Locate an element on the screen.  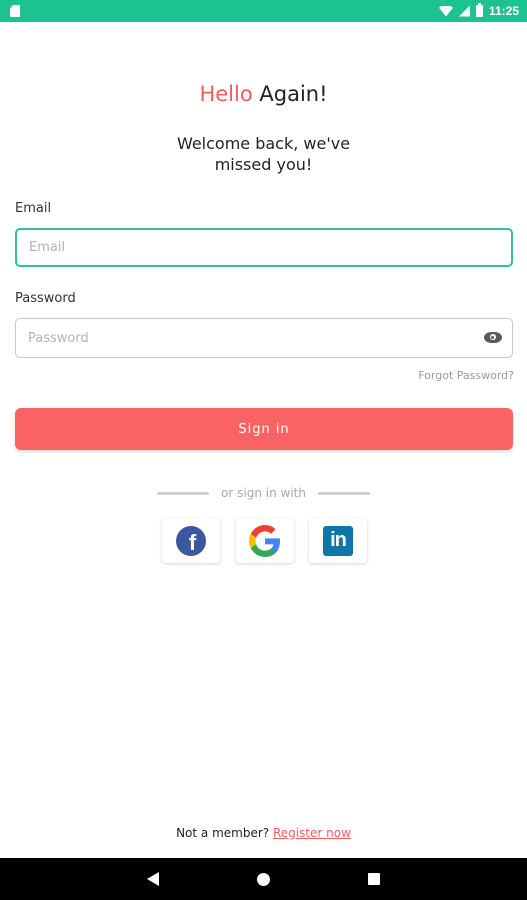
sim-card-icon is located at coordinates (15, 11).